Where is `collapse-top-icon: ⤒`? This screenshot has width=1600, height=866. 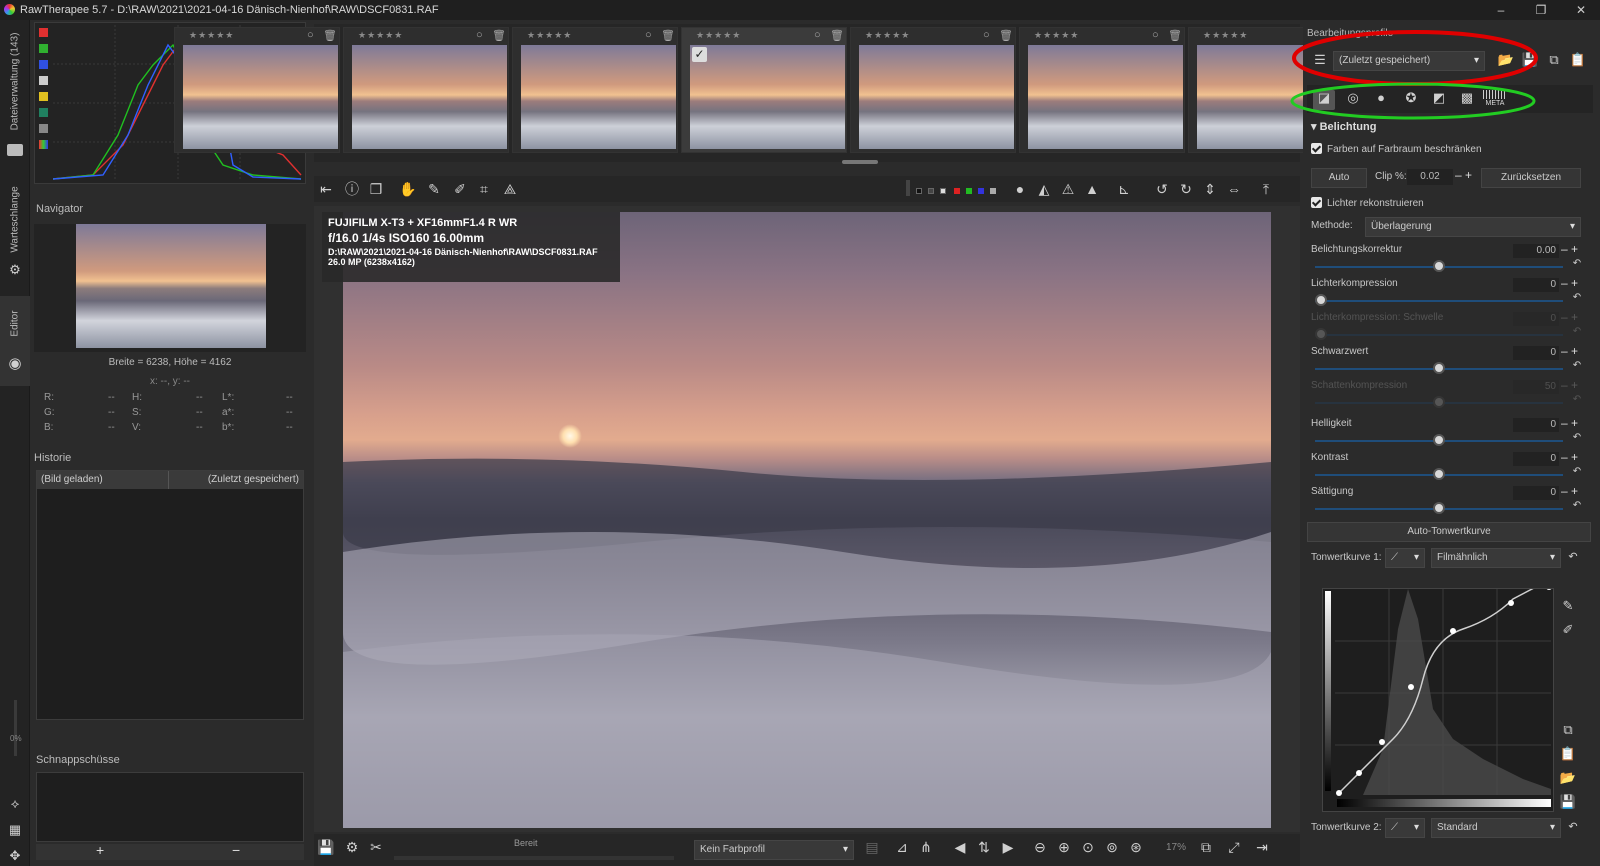
collapse-top-icon: ⤒ is located at coordinates (1266, 189).